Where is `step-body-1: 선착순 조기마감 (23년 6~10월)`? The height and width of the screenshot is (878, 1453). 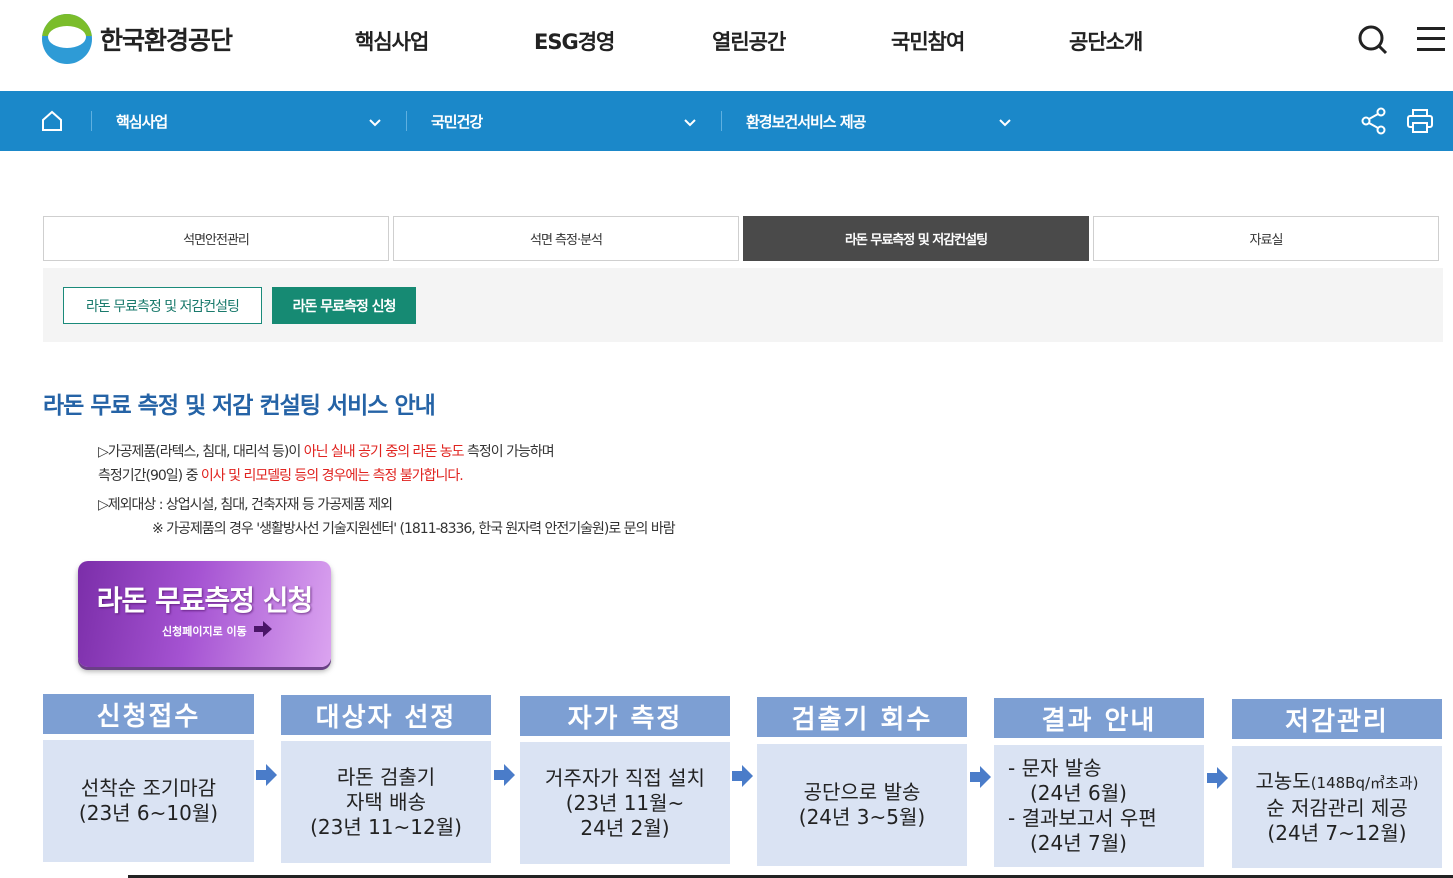 step-body-1: 선착순 조기마감 (23년 6~10월) is located at coordinates (148, 801).